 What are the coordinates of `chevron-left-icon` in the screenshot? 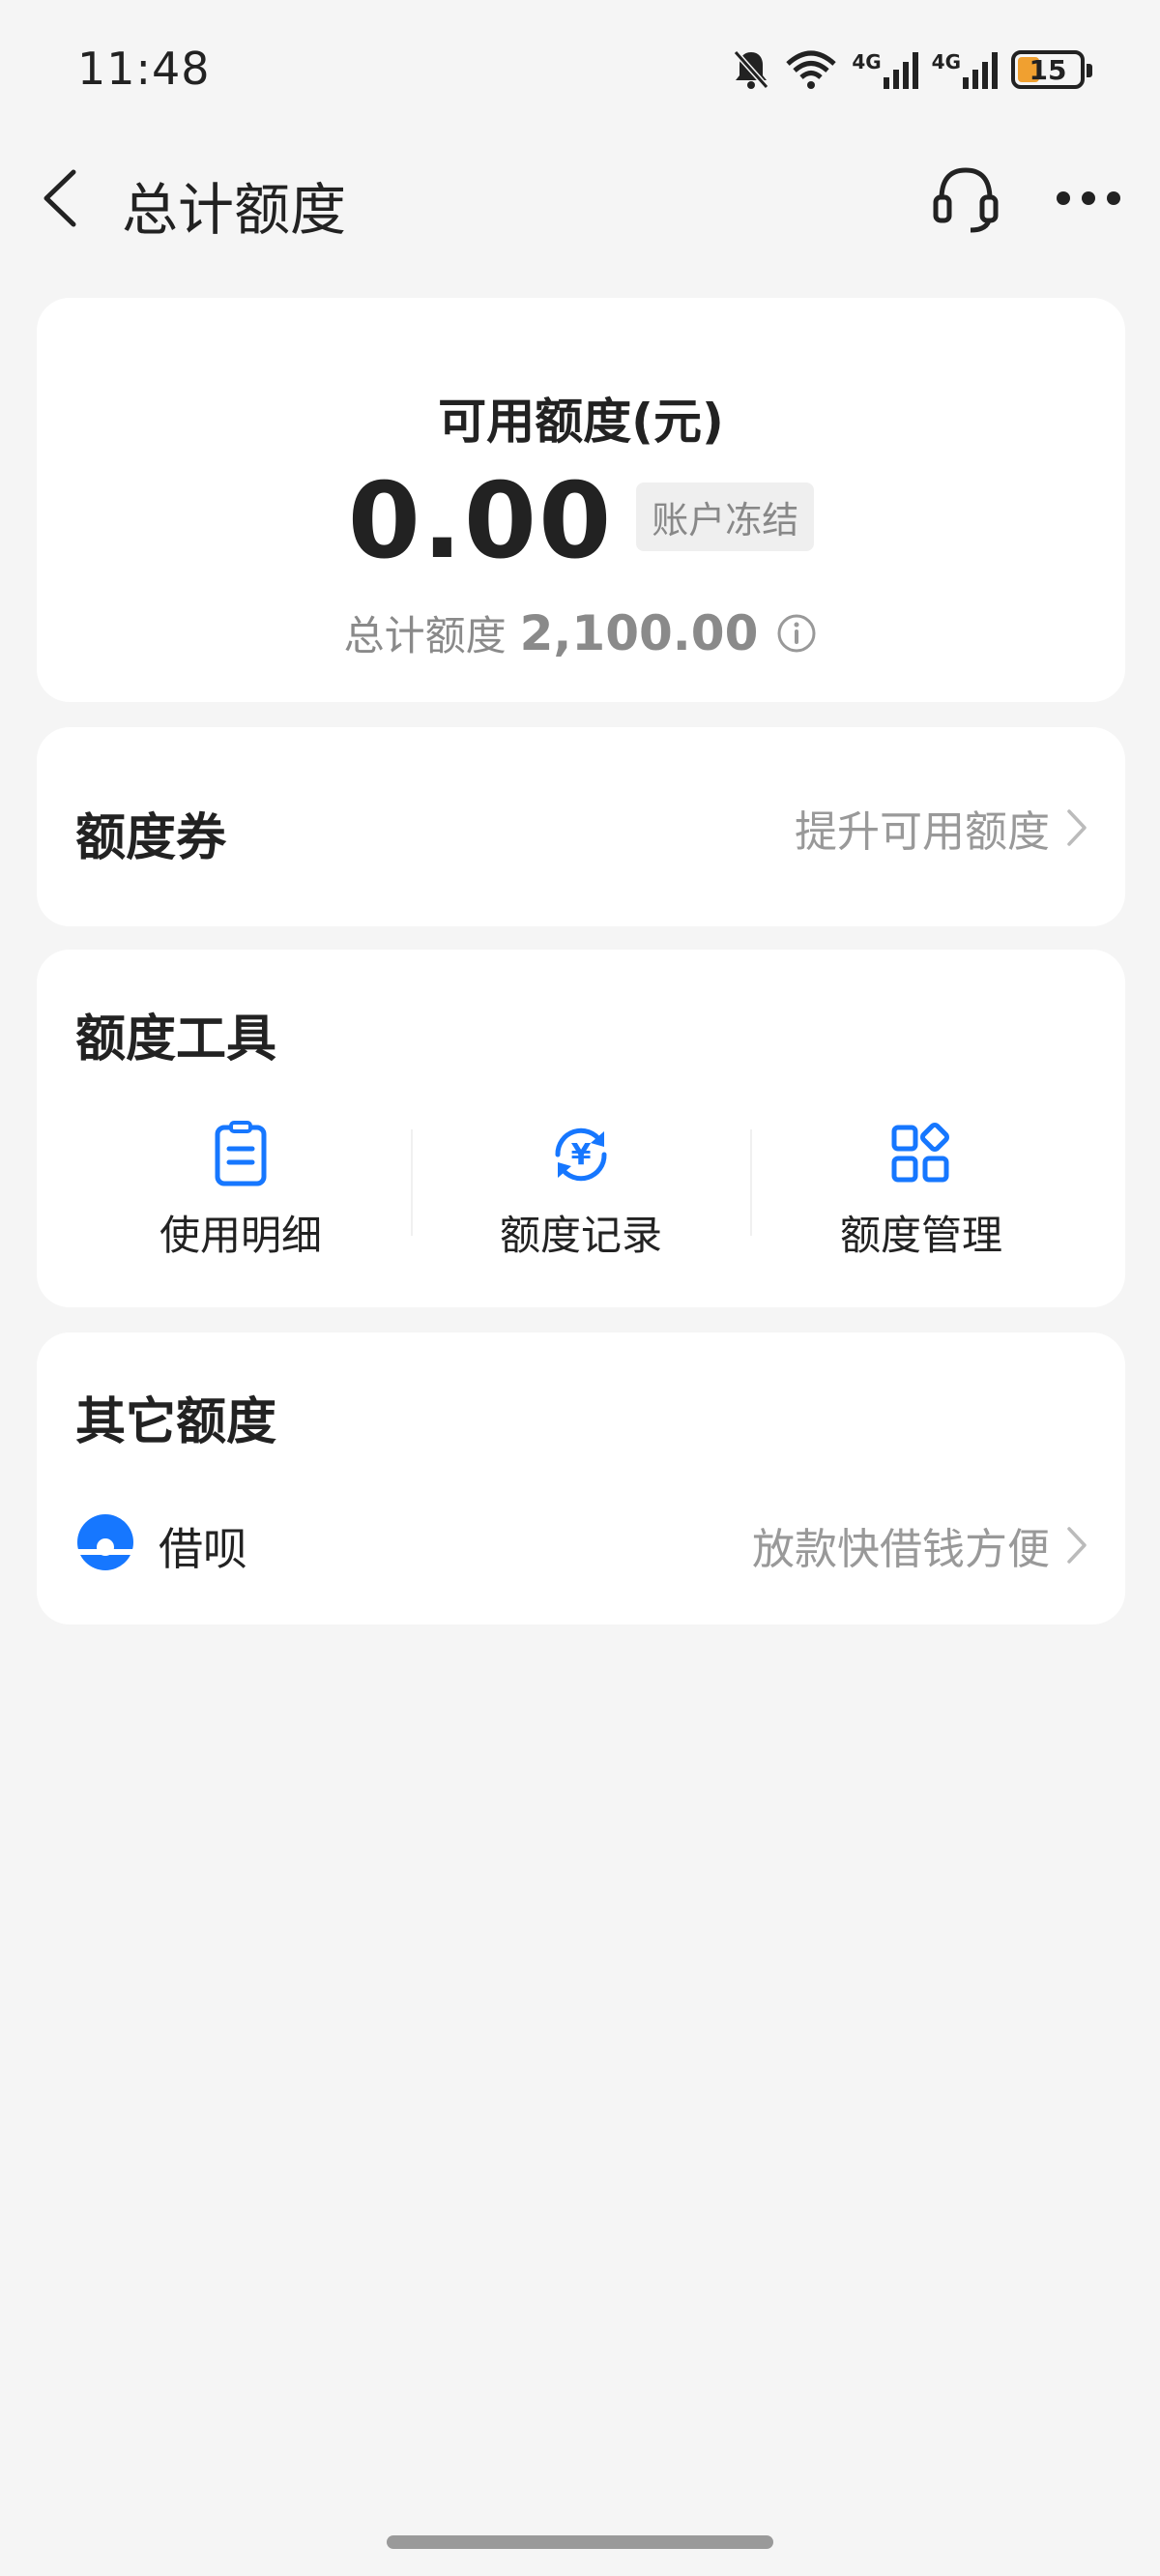 It's located at (60, 198).